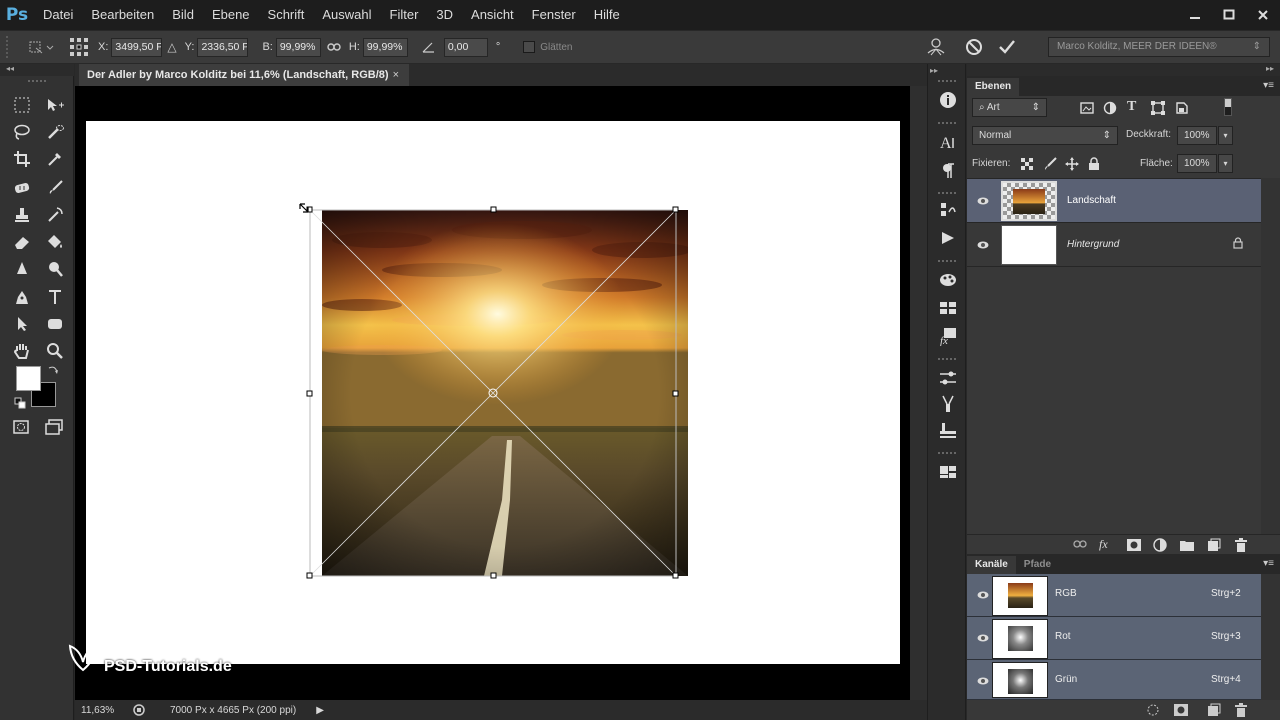 The width and height of the screenshot is (1280, 720). What do you see at coordinates (1037, 565) in the screenshot?
I see `tab-pfade: Pfade` at bounding box center [1037, 565].